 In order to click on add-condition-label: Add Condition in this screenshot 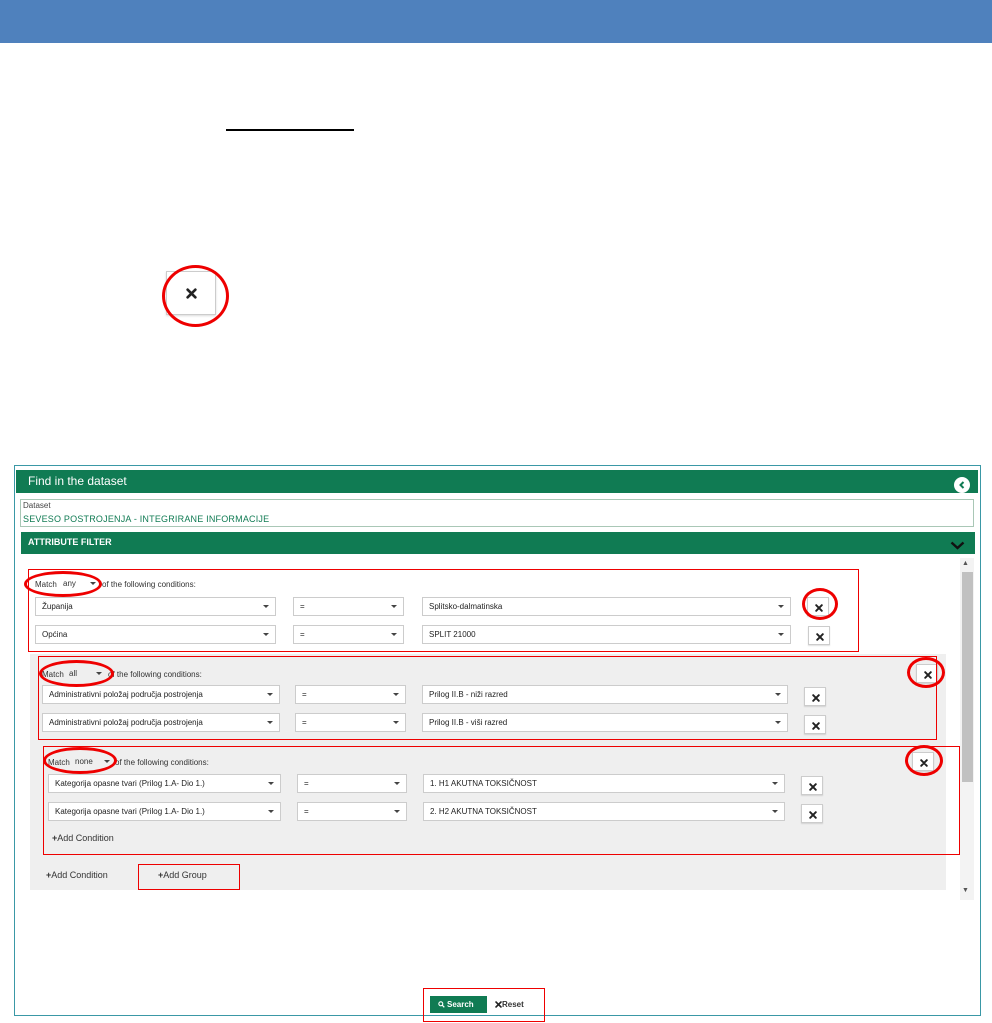, I will do `click(79, 875)`.